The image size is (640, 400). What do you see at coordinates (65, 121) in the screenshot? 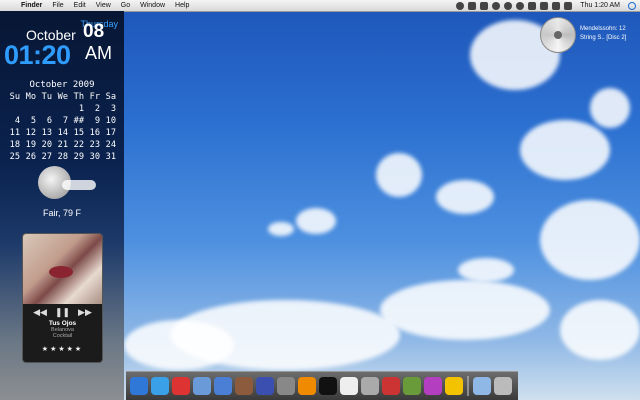
I see `calendar-day: 7` at bounding box center [65, 121].